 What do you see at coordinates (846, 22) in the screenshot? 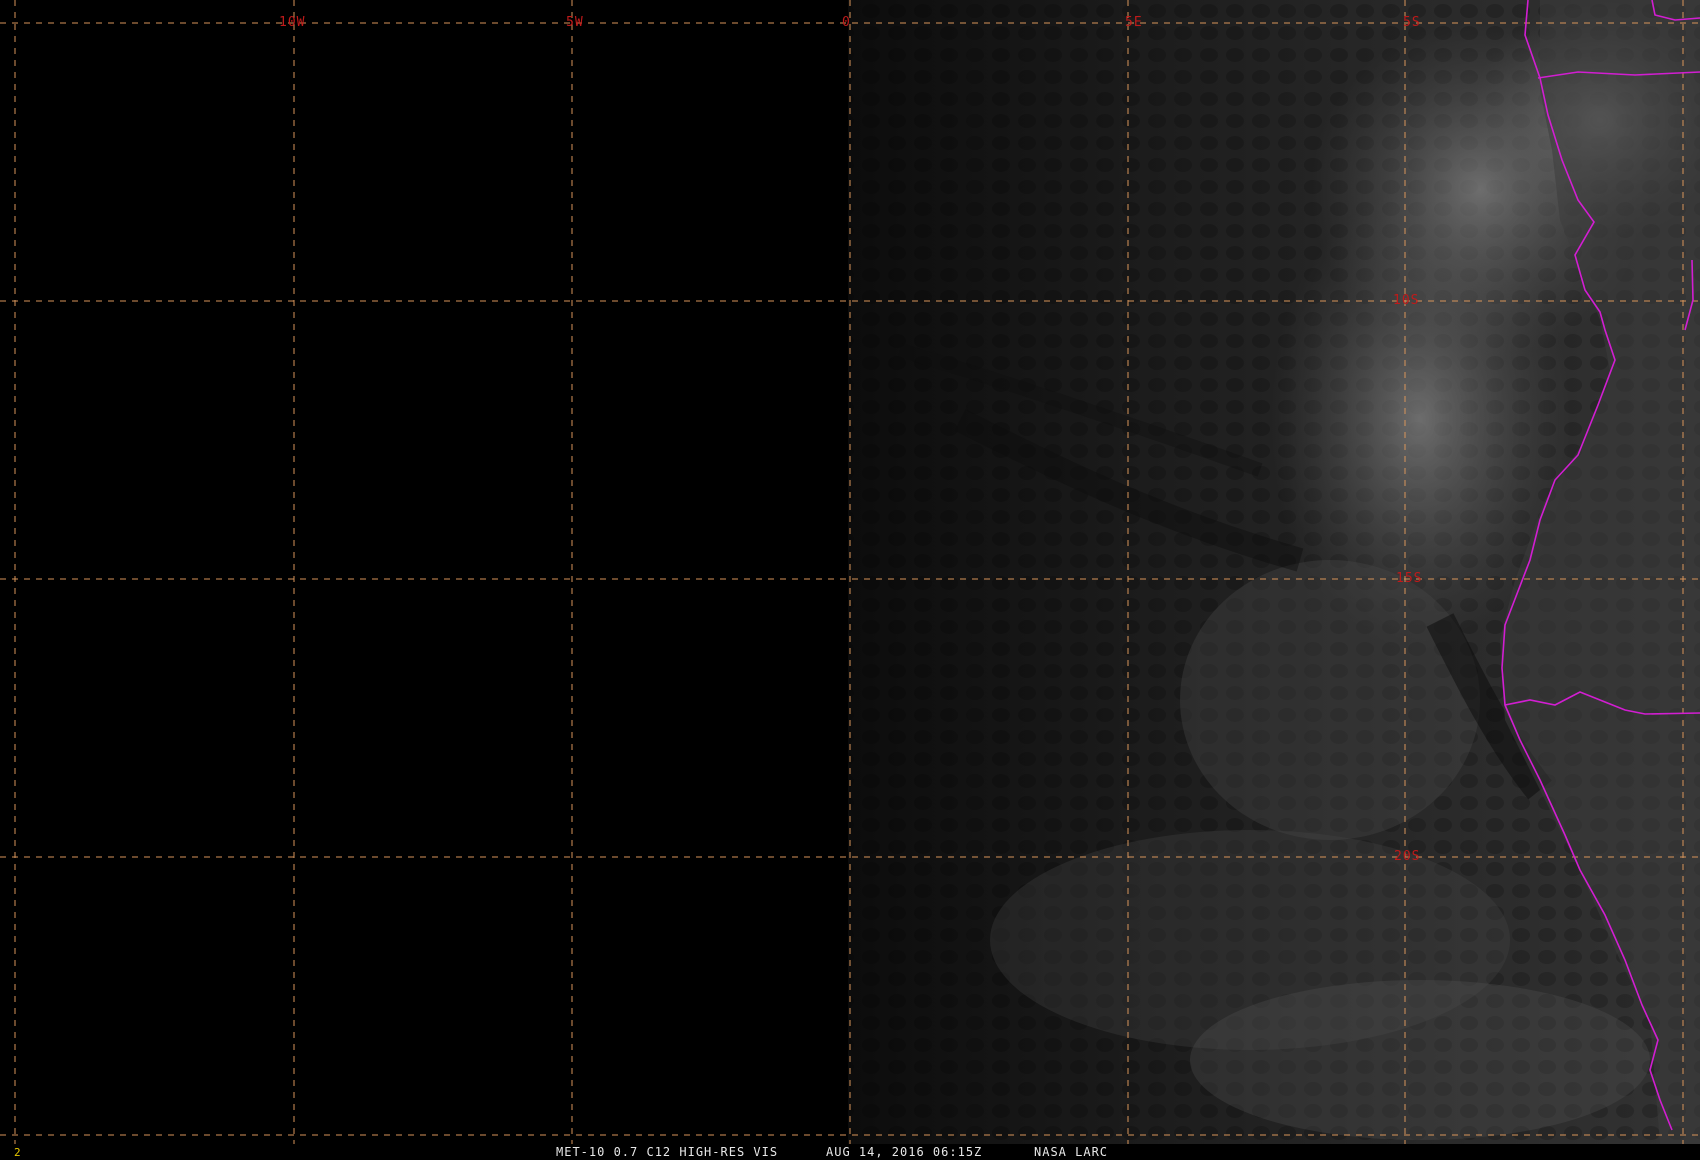
I see `grid-label-lon-0: 0` at bounding box center [846, 22].